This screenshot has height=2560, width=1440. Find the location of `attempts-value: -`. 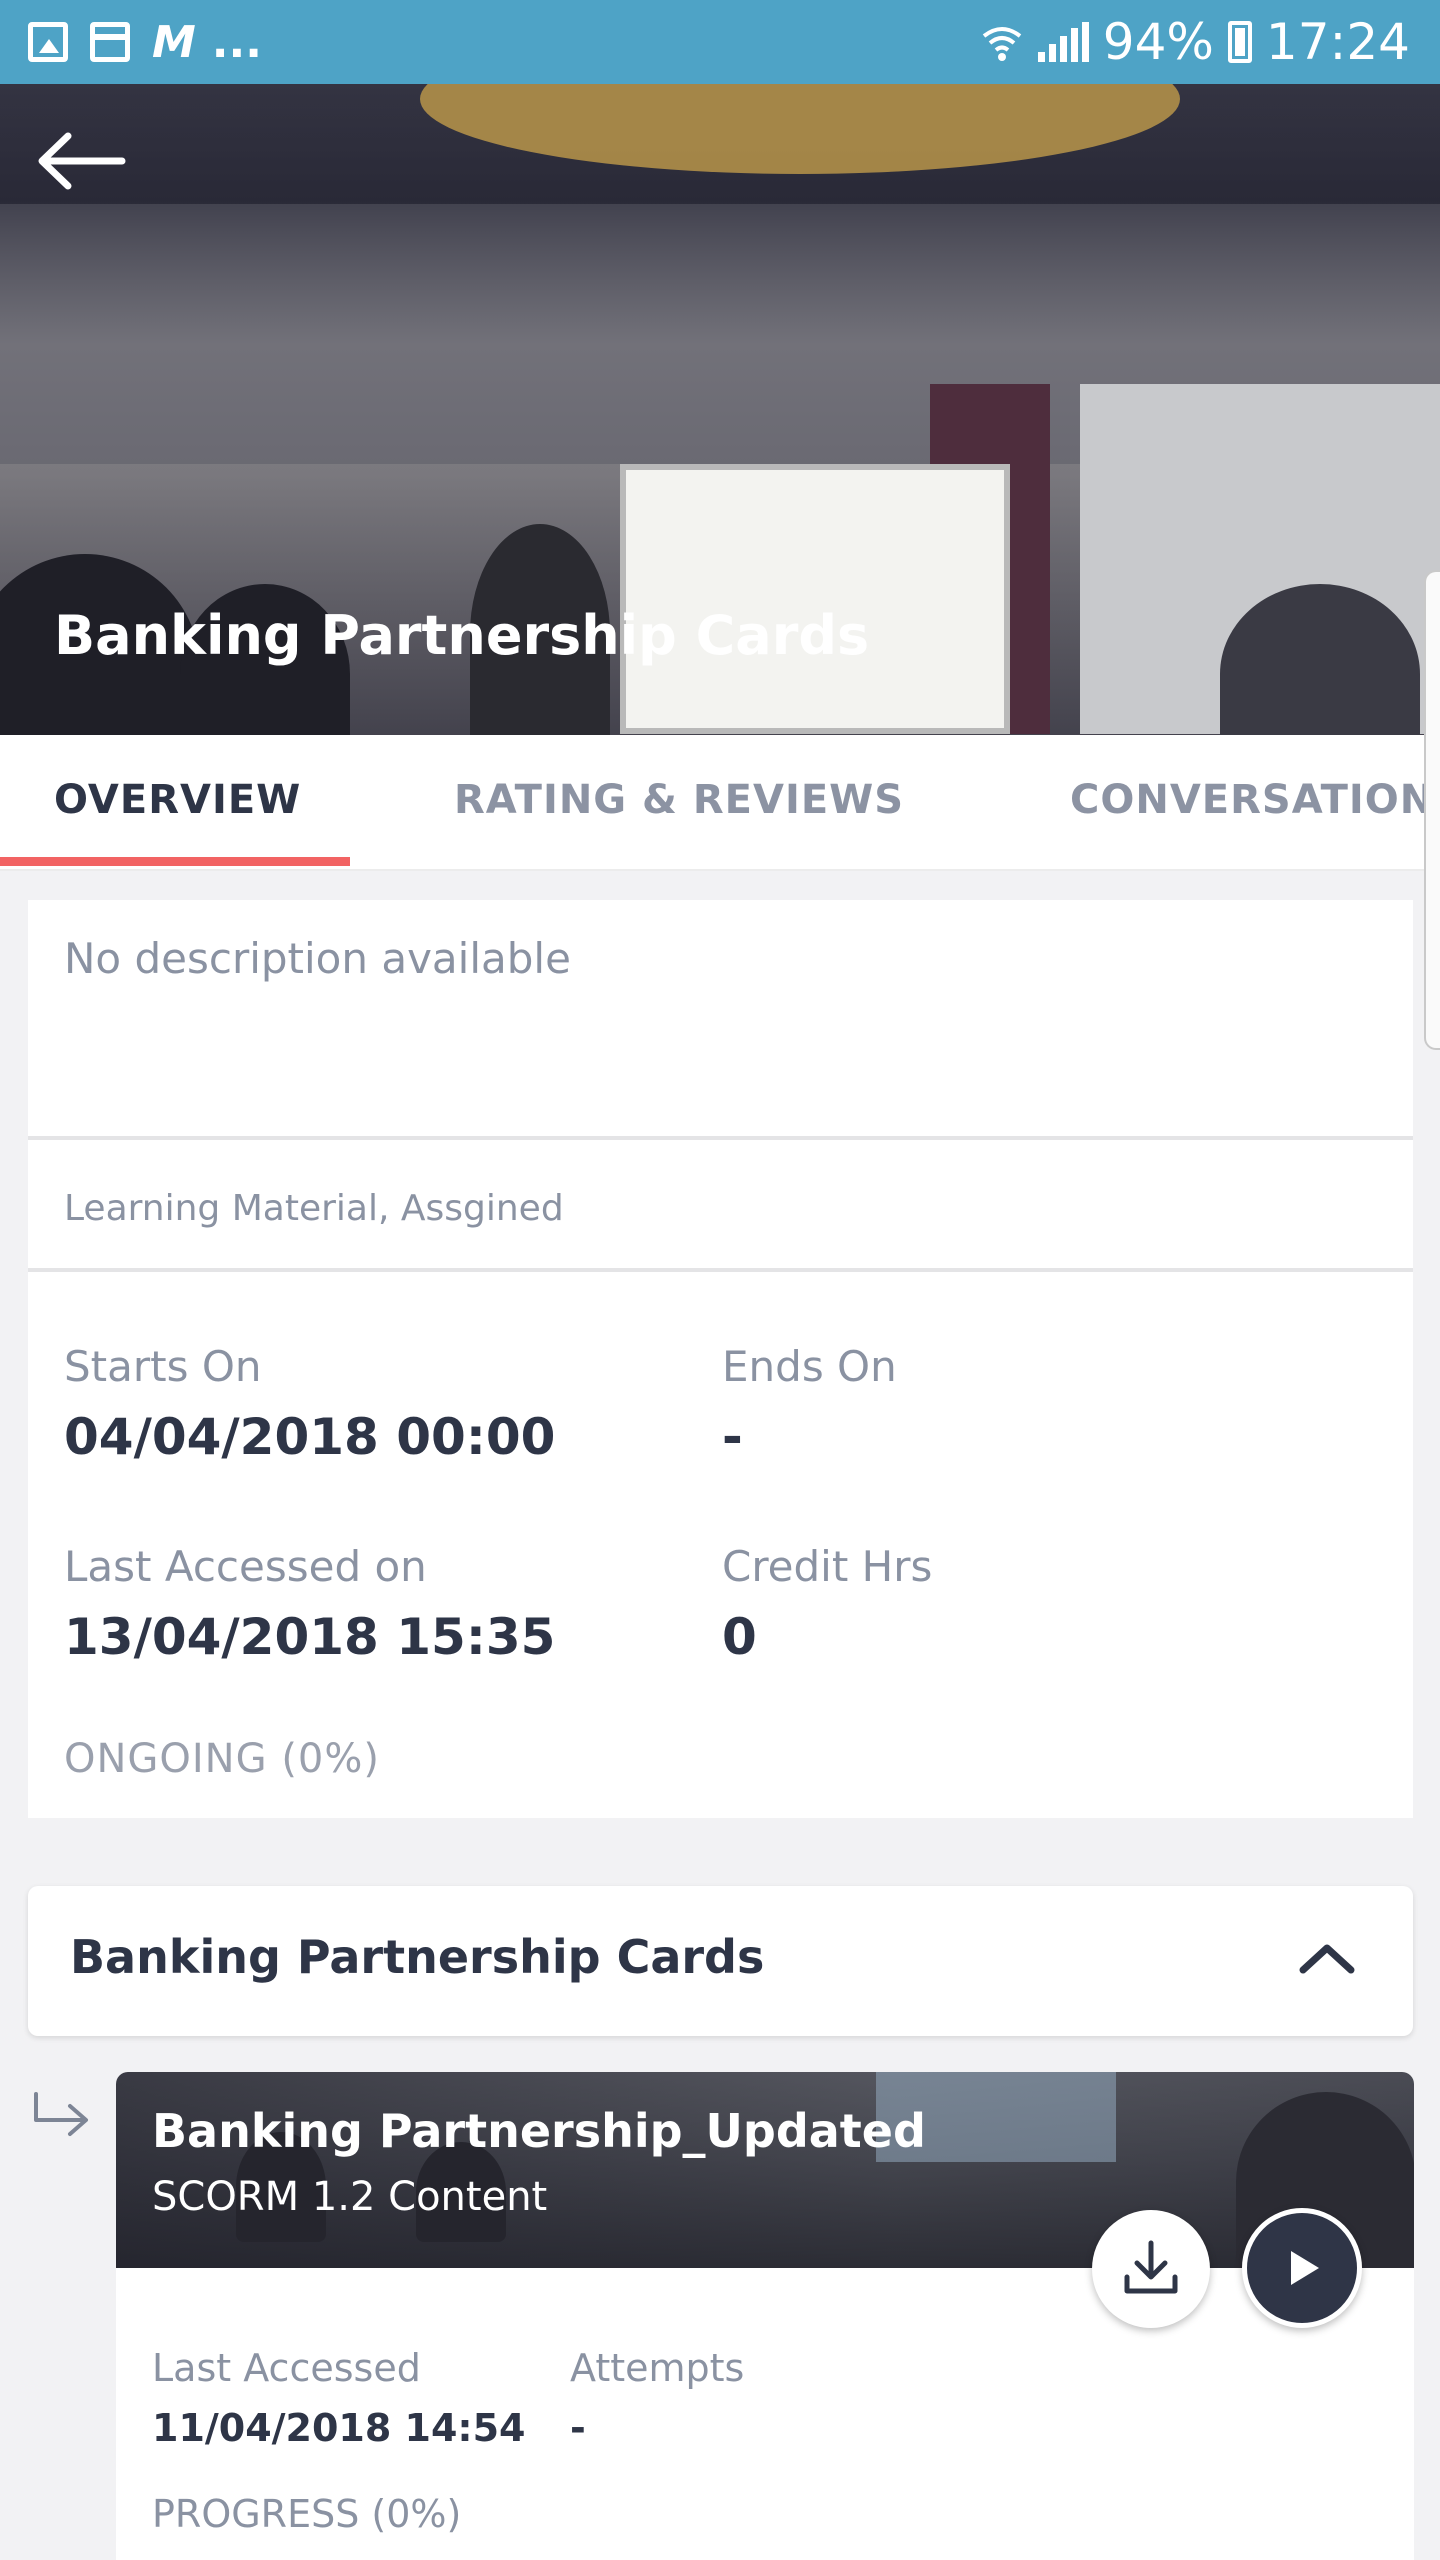

attempts-value: - is located at coordinates (578, 2428).